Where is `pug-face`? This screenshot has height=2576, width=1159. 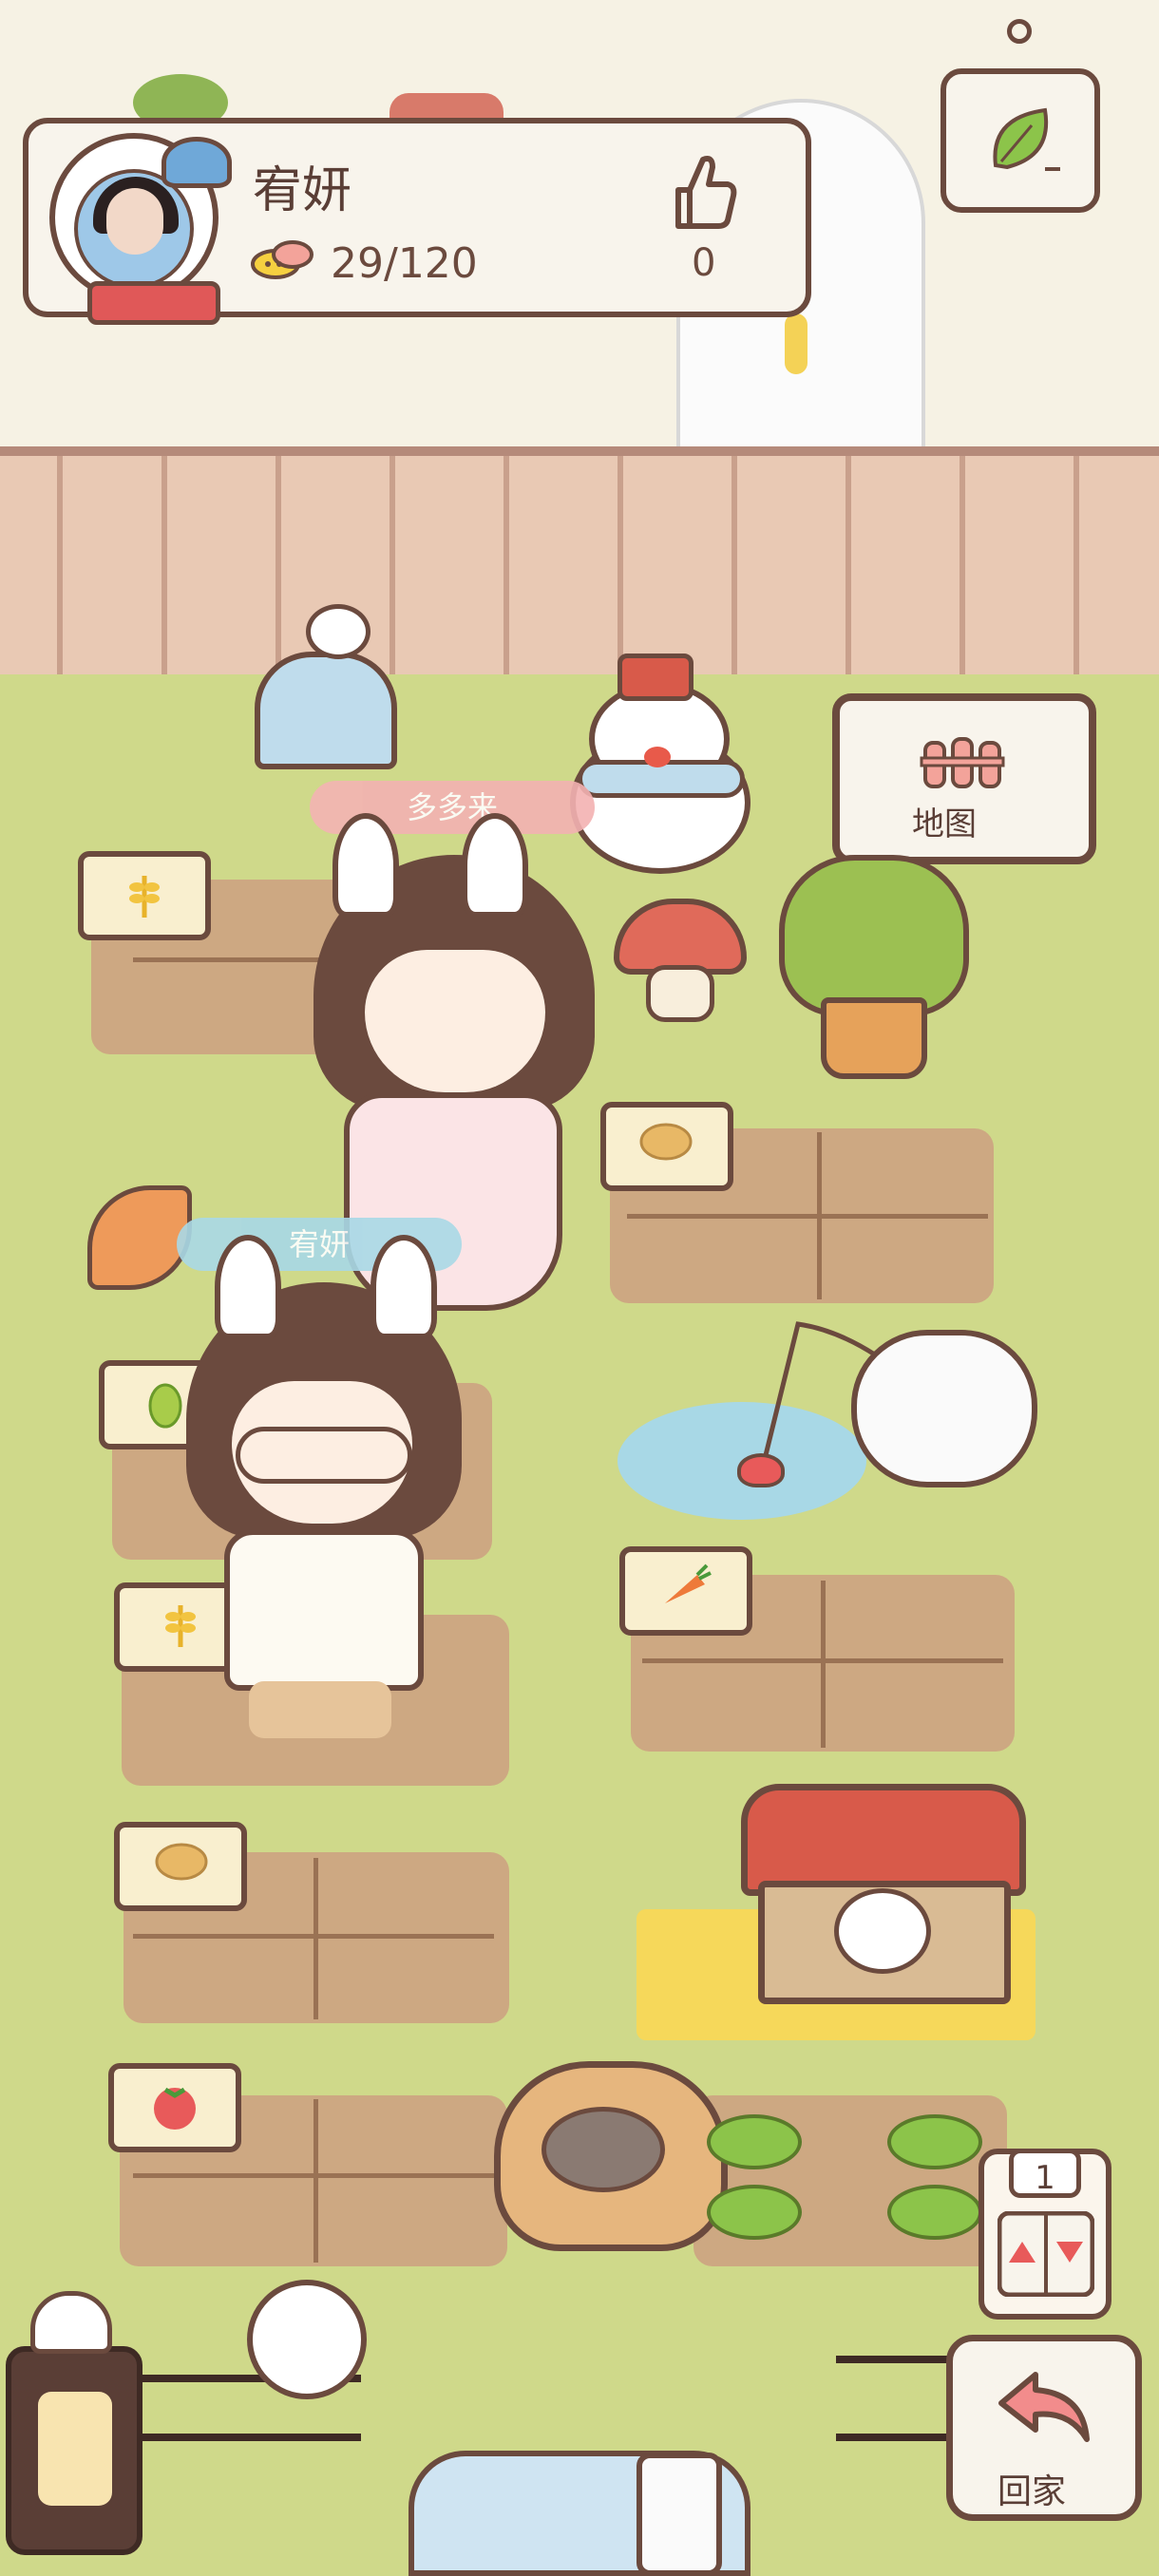
pug-face is located at coordinates (603, 2149).